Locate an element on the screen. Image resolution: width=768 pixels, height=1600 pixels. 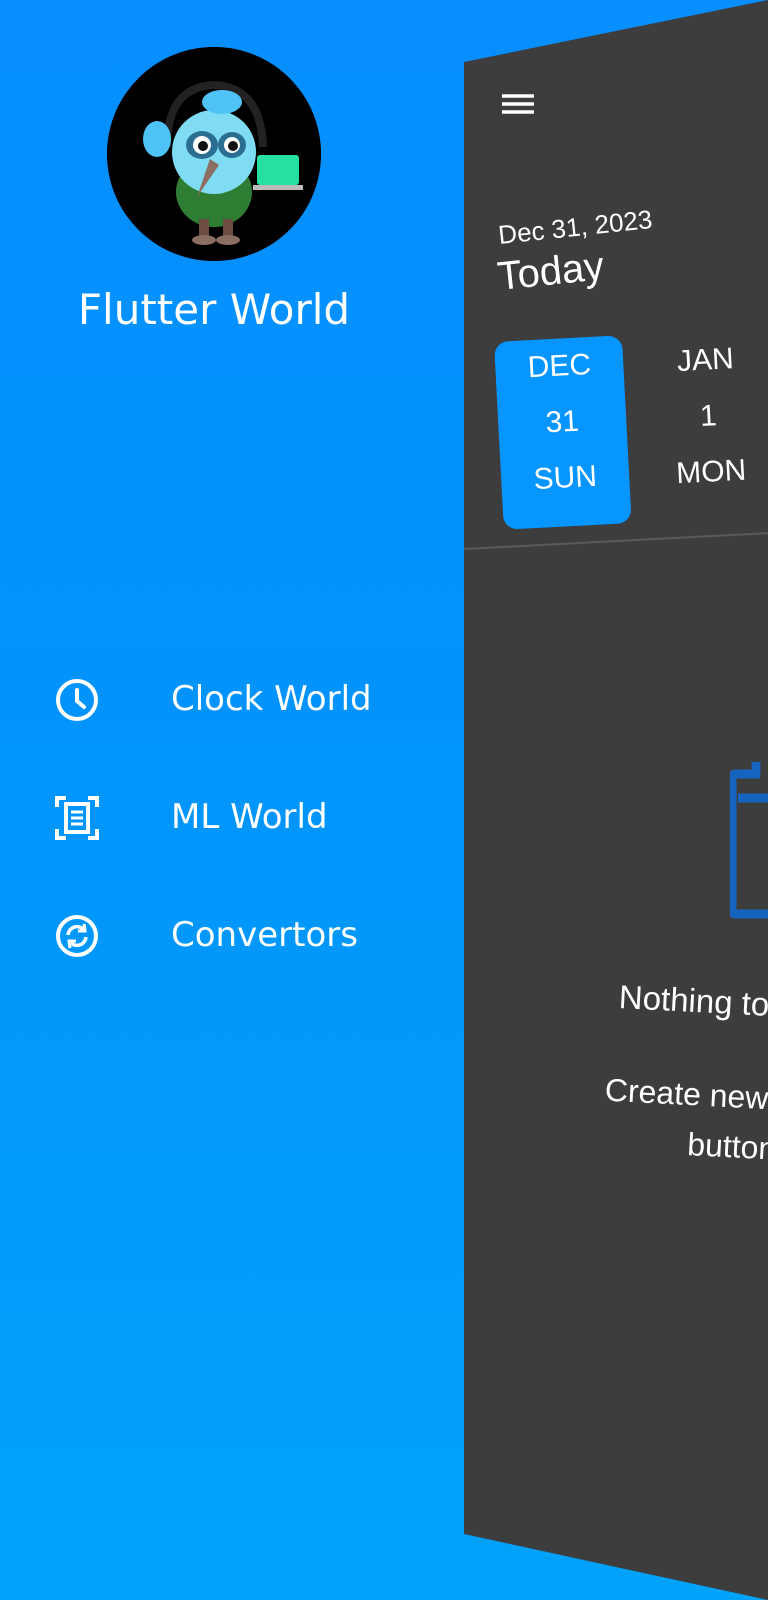
avatar is located at coordinates (214, 154).